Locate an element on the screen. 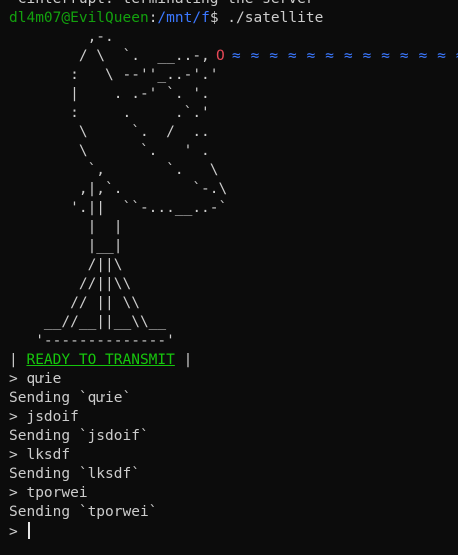 Image resolution: width=458 pixels, height=555 pixels. status-right-bar: | is located at coordinates (183, 360).